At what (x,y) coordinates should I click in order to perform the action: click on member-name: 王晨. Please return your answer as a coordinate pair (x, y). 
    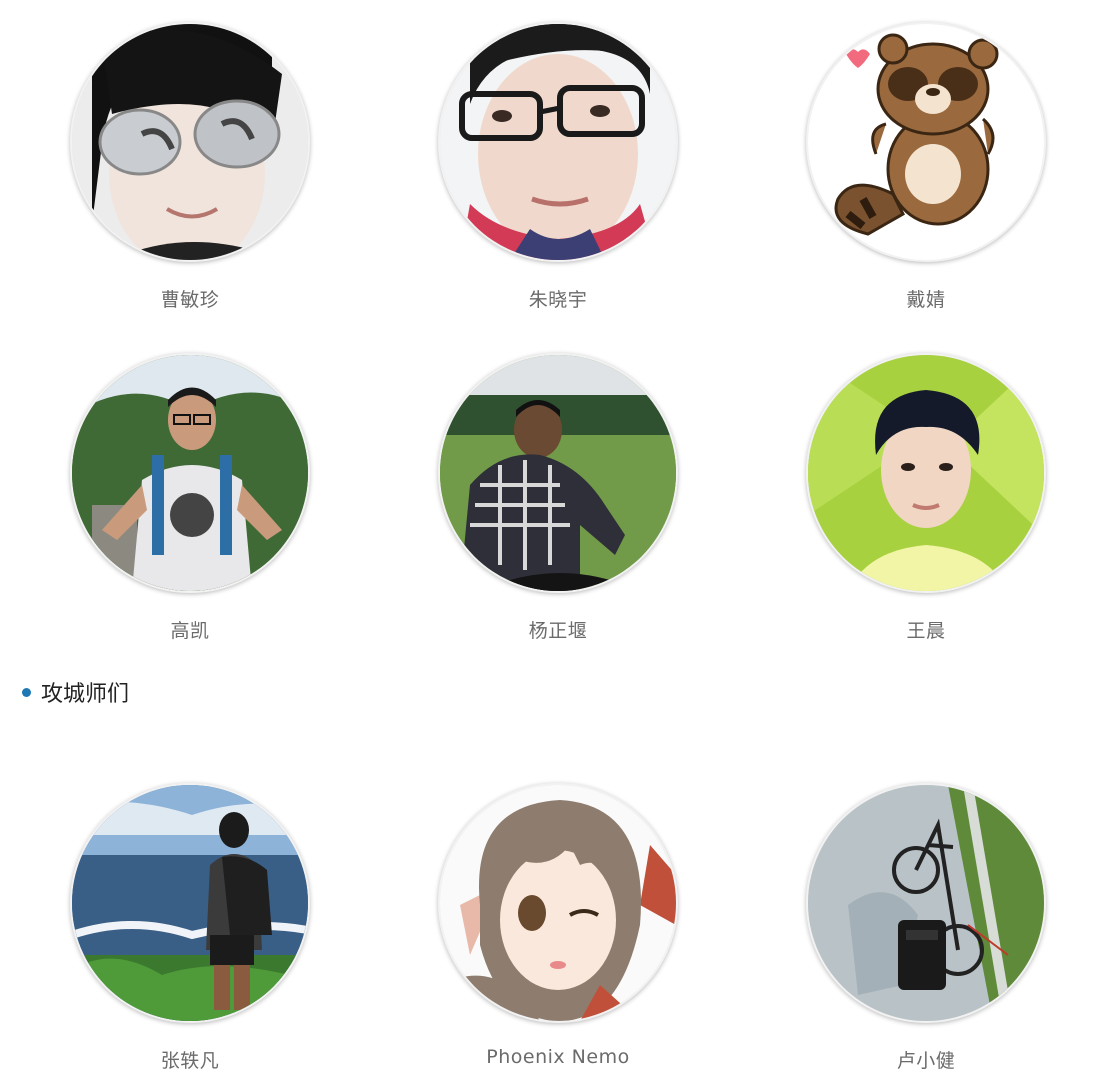
    Looking at the image, I should click on (926, 631).